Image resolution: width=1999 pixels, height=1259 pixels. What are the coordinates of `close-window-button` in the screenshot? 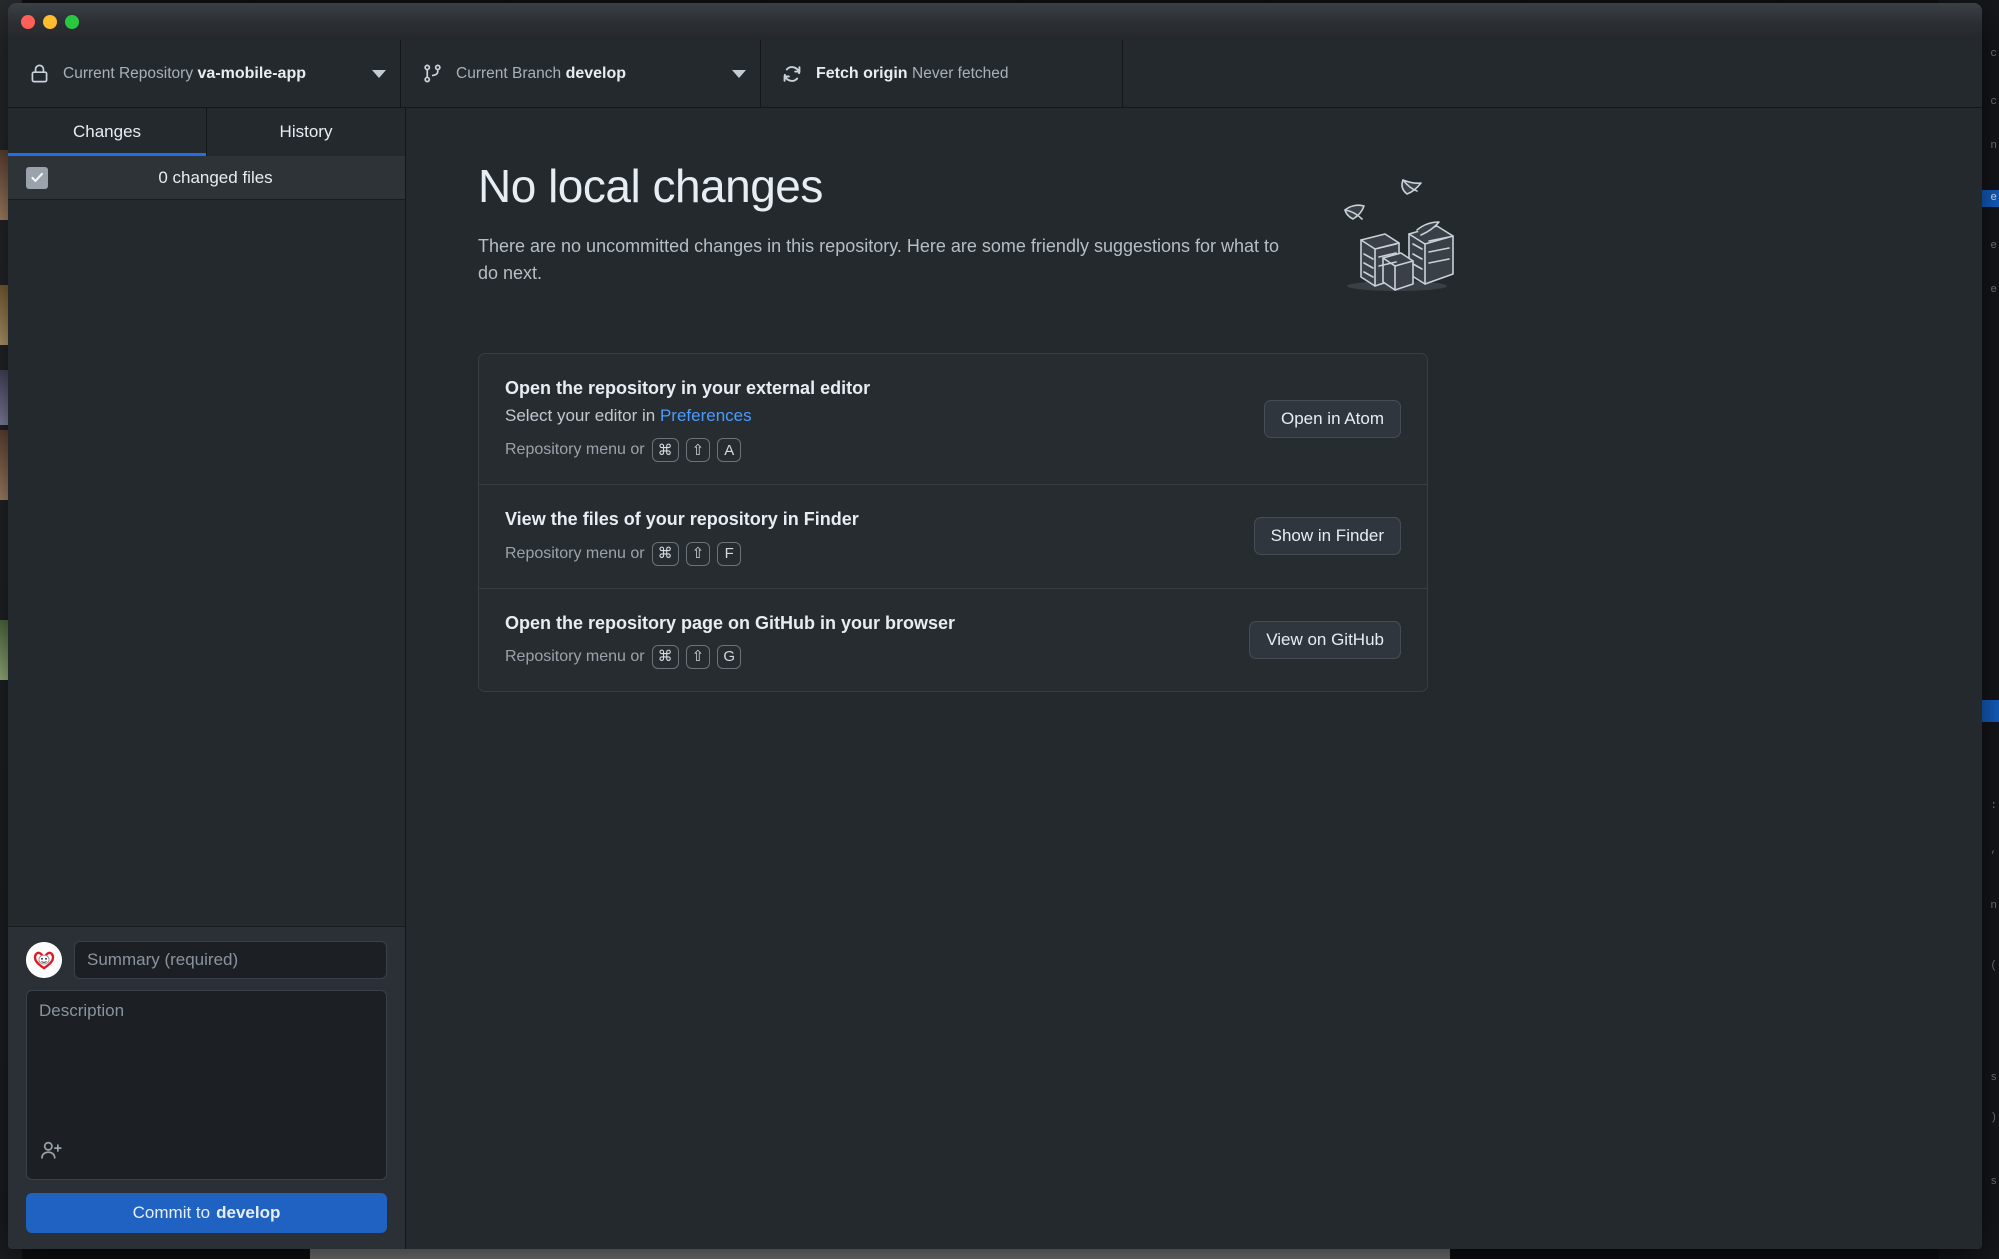 It's located at (28, 21).